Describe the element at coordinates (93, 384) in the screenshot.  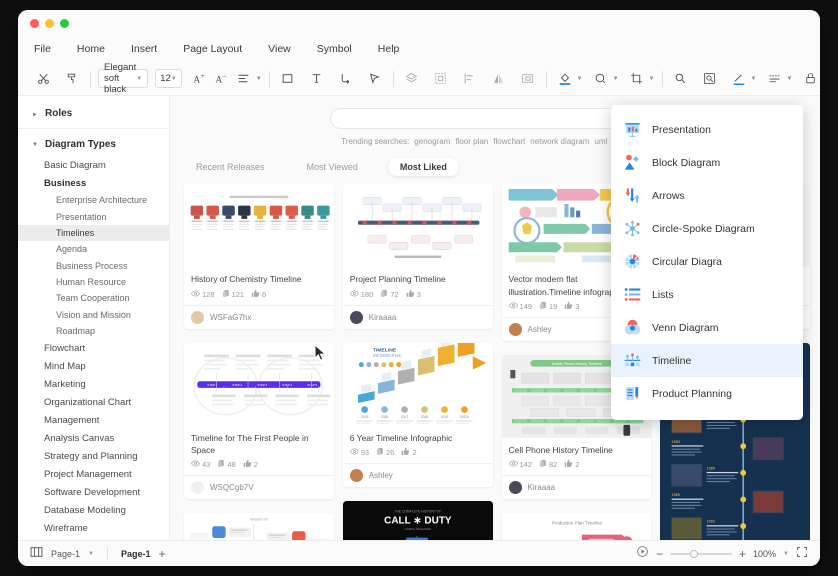
I see `sidebar-item-marketing: Marketing` at that location.